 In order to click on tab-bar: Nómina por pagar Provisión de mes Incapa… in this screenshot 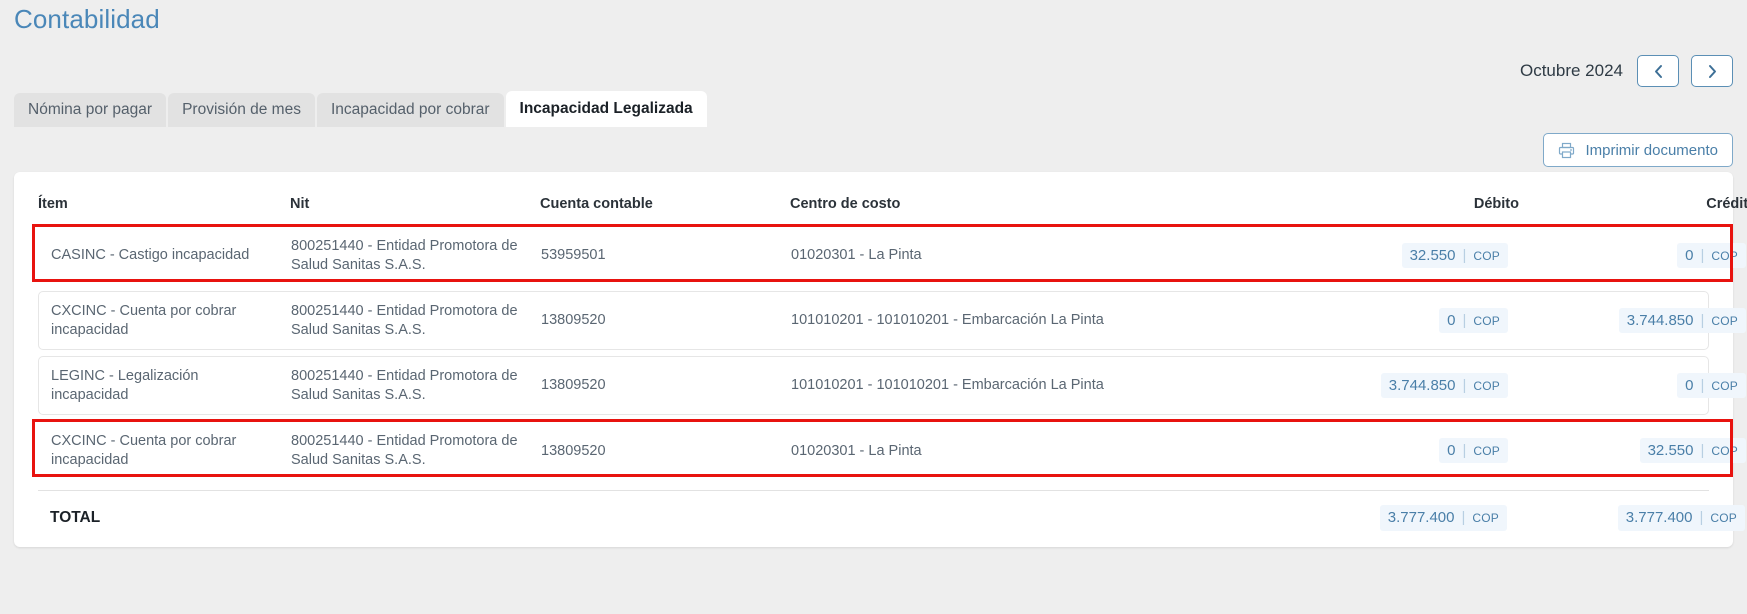, I will do `click(361, 109)`.